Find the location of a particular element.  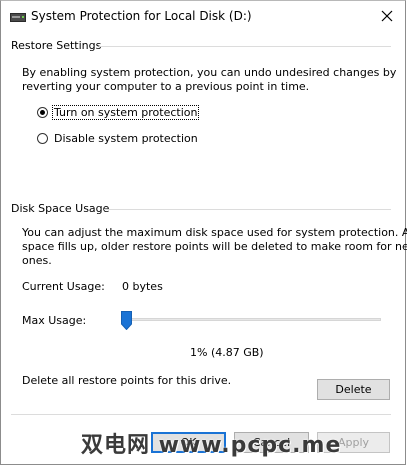

max-usage-label: Max Usage: is located at coordinates (54, 320).